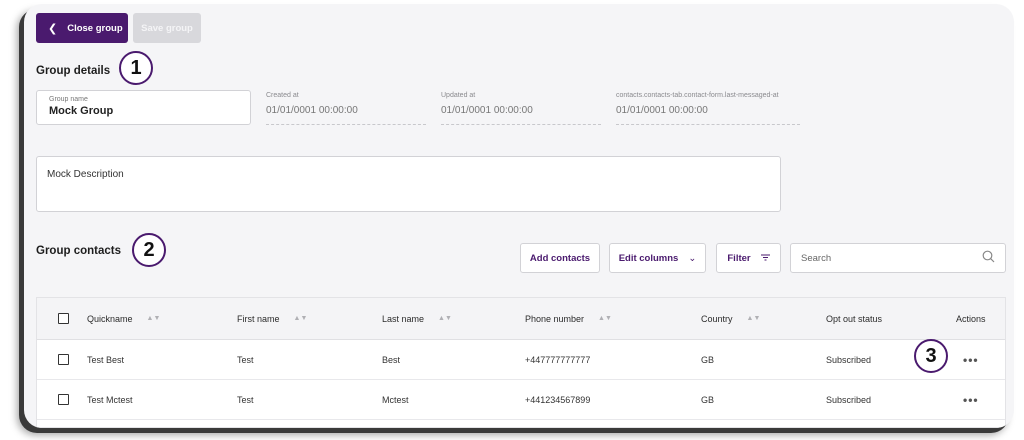 The image size is (1024, 440). What do you see at coordinates (692, 258) in the screenshot?
I see `chevron-down-icon: ⌄` at bounding box center [692, 258].